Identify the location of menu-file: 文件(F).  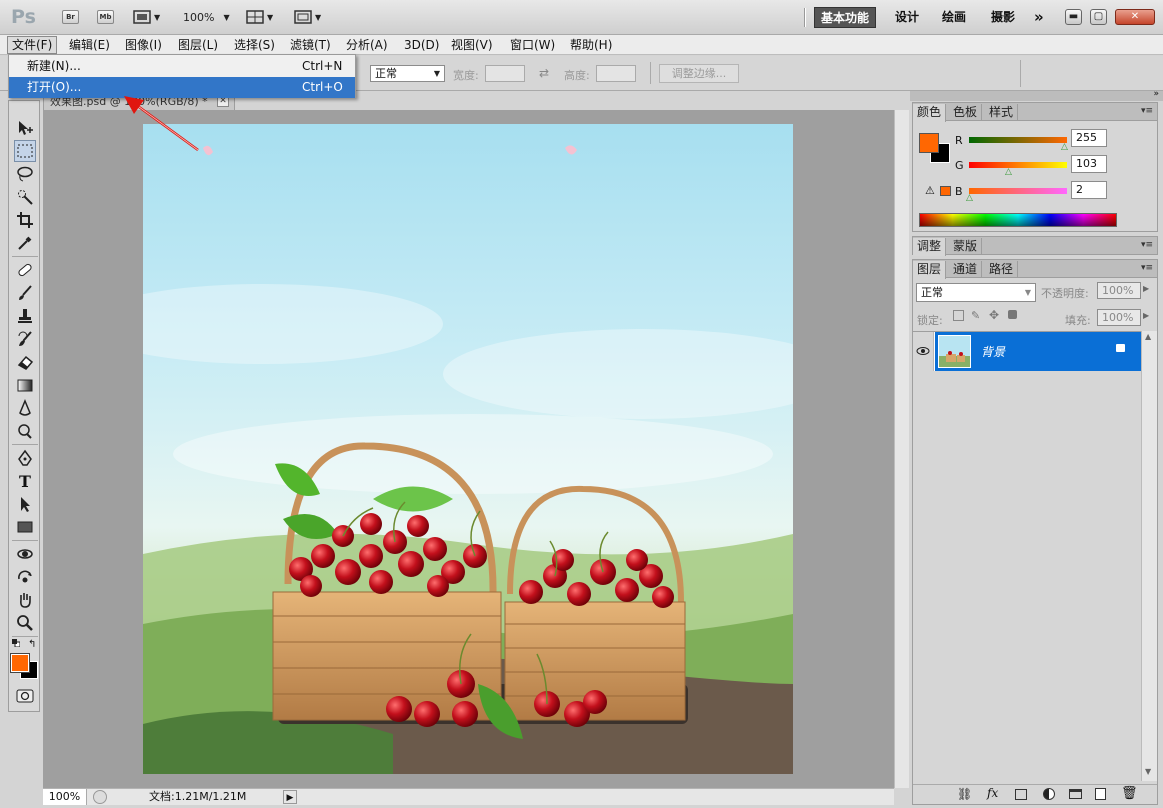
(32, 45).